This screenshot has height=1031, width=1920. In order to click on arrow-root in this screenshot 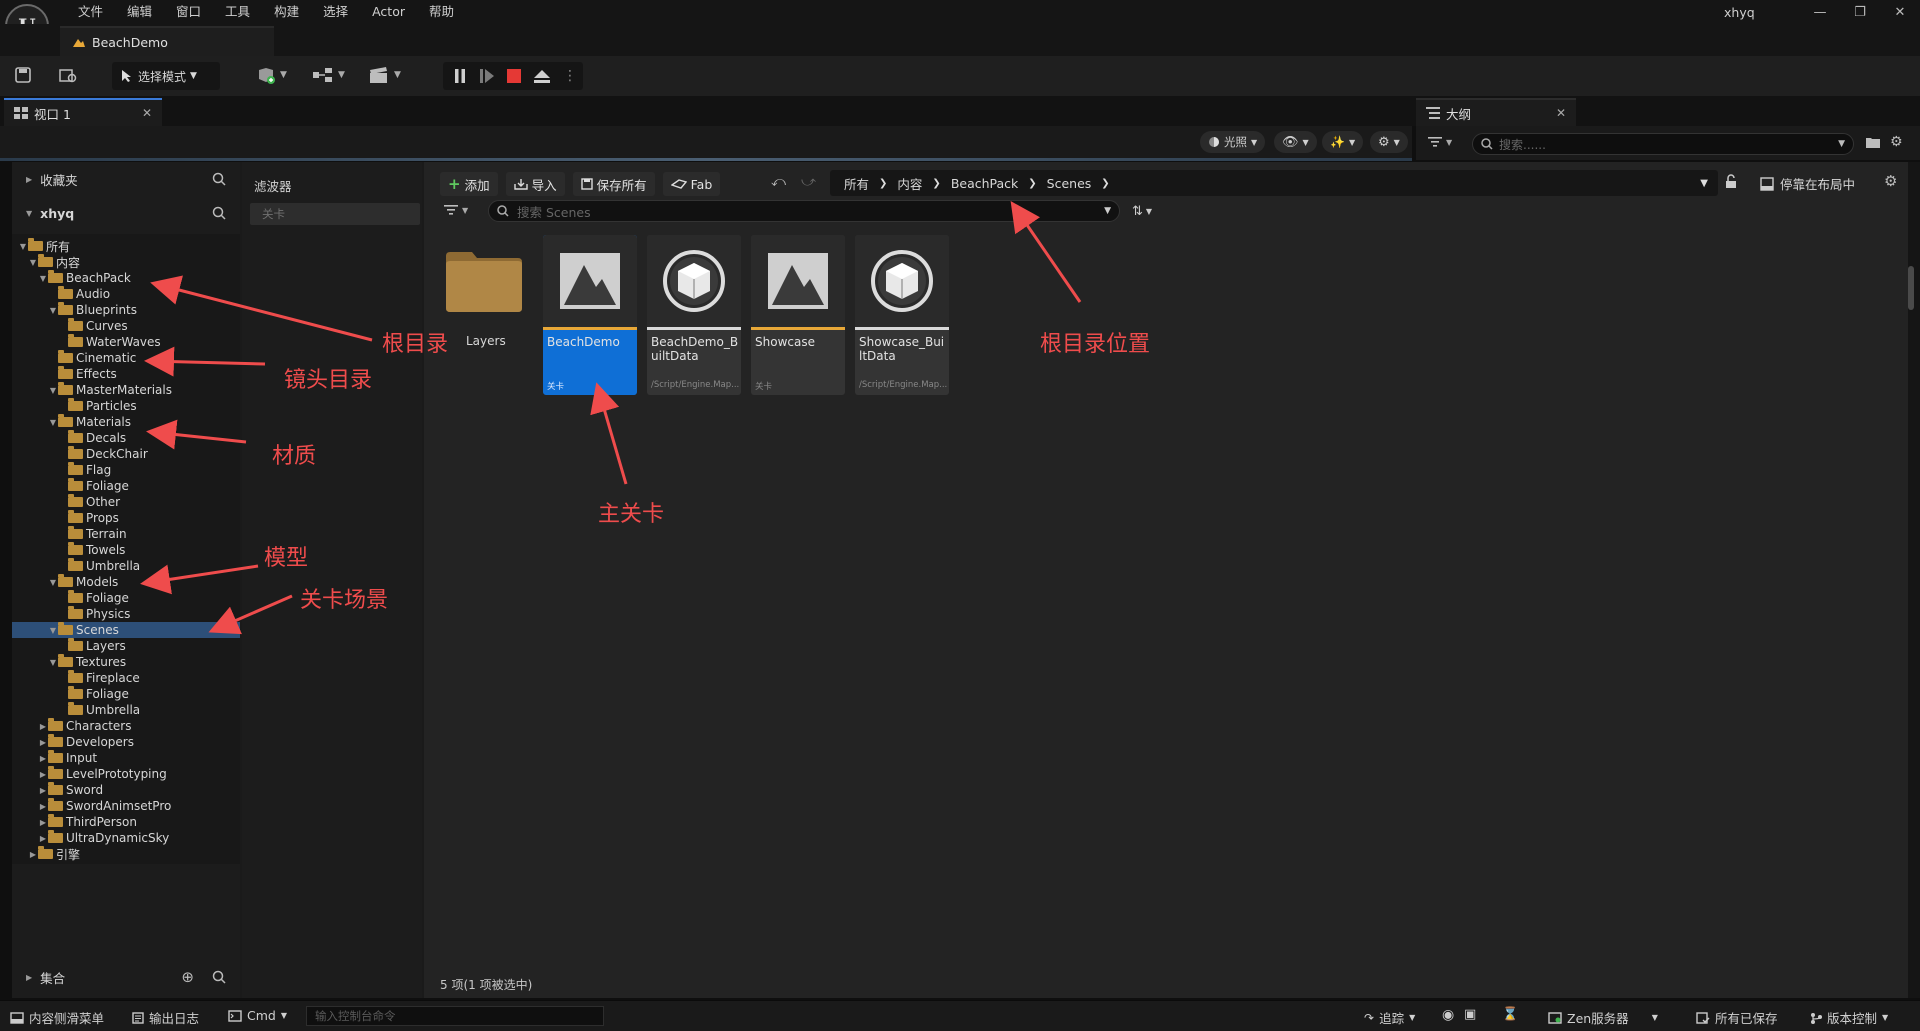, I will do `click(261, 308)`.